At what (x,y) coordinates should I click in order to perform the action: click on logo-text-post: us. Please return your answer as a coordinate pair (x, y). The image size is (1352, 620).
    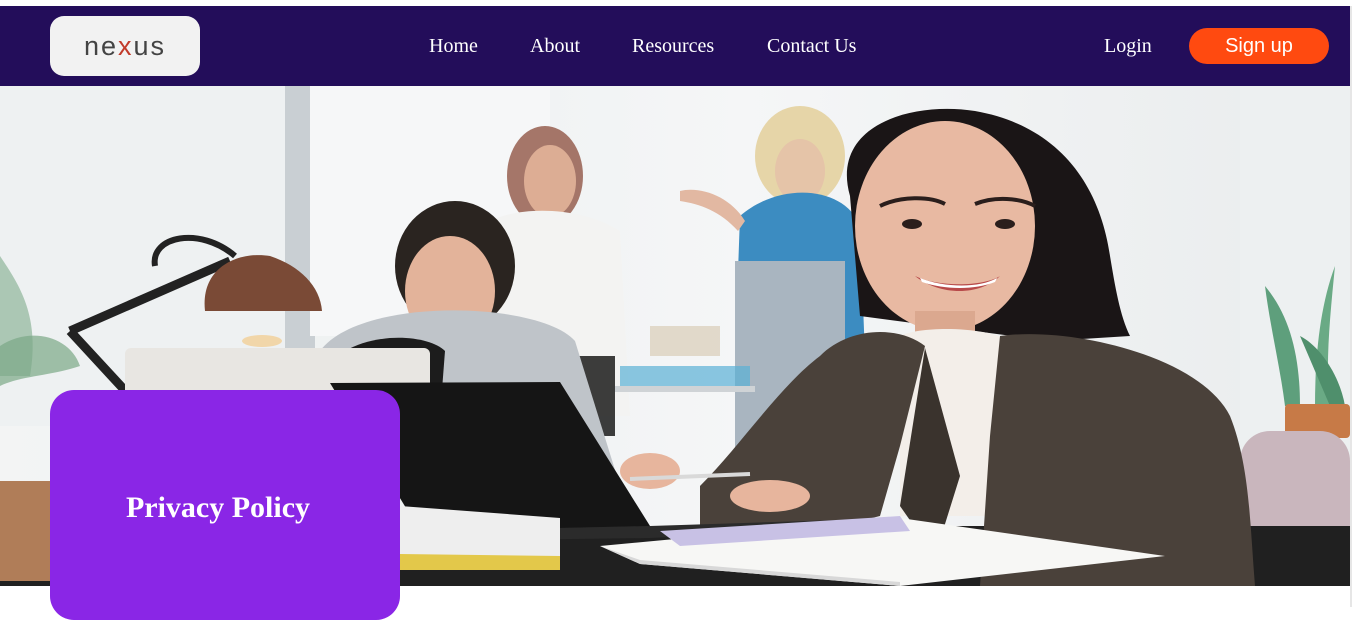
    Looking at the image, I should click on (150, 45).